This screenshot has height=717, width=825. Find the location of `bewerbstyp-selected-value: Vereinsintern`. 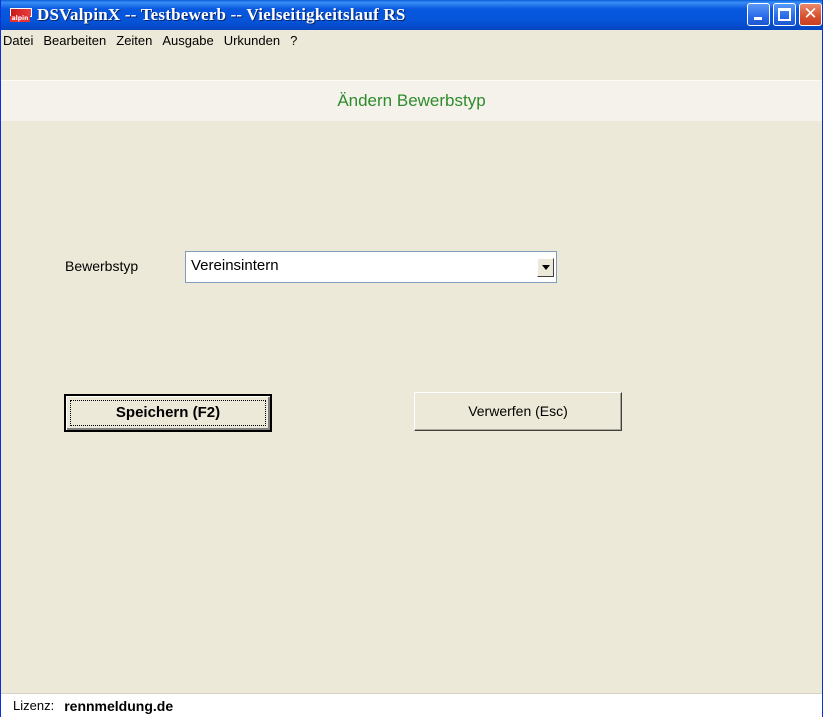

bewerbstyp-selected-value: Vereinsintern is located at coordinates (235, 265).